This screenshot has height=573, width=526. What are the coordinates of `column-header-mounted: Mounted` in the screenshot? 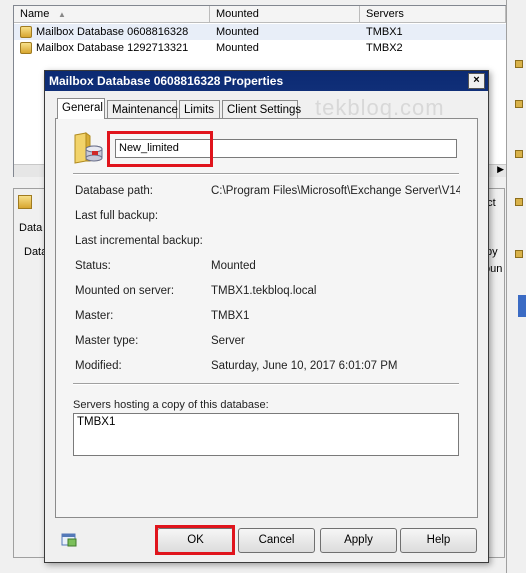 It's located at (285, 14).